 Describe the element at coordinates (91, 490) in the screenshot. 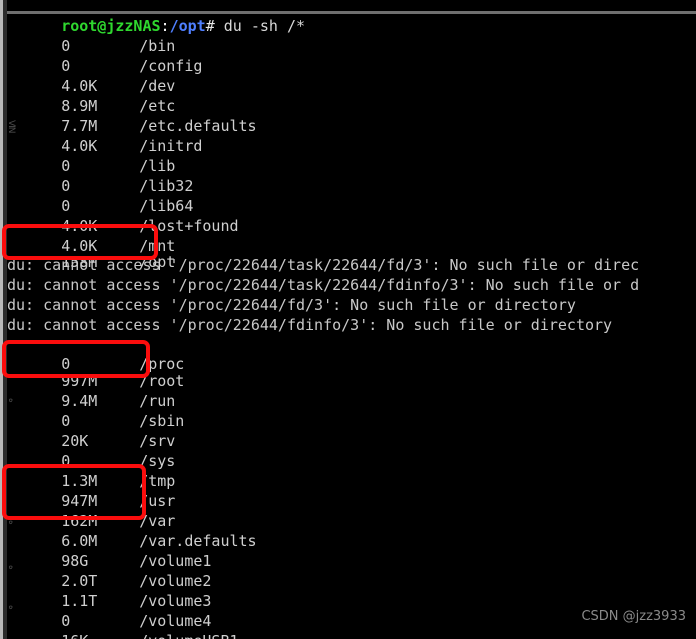

I see `du-entry-row-usr: 947M/usr` at that location.